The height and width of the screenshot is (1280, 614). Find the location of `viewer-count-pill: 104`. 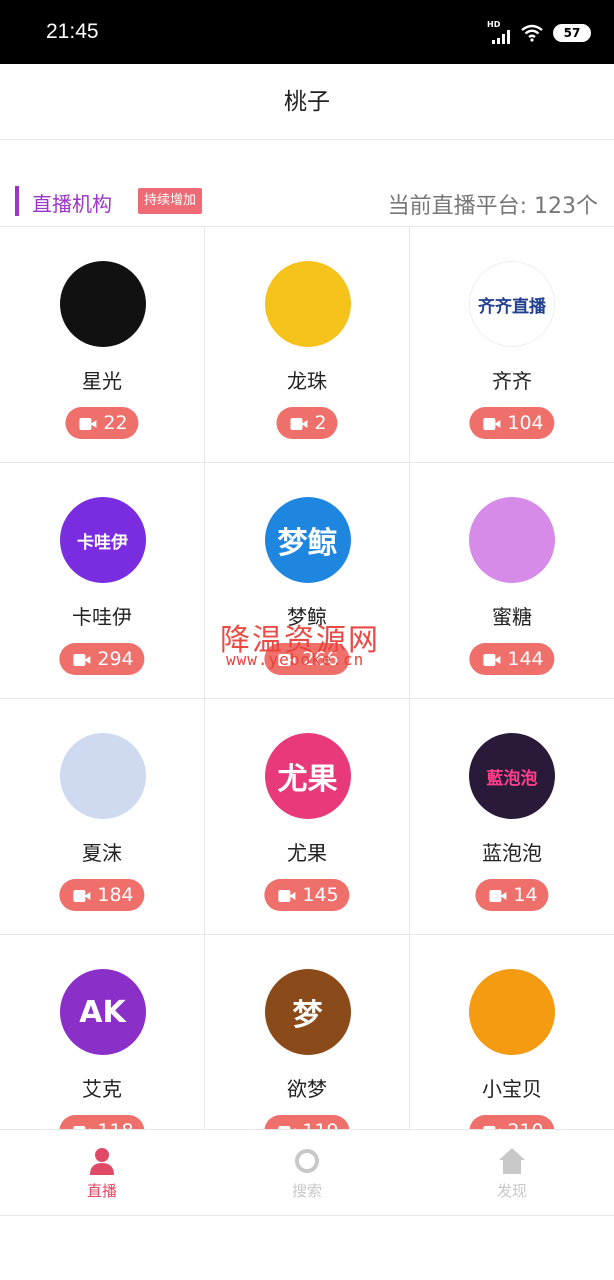

viewer-count-pill: 104 is located at coordinates (512, 423).